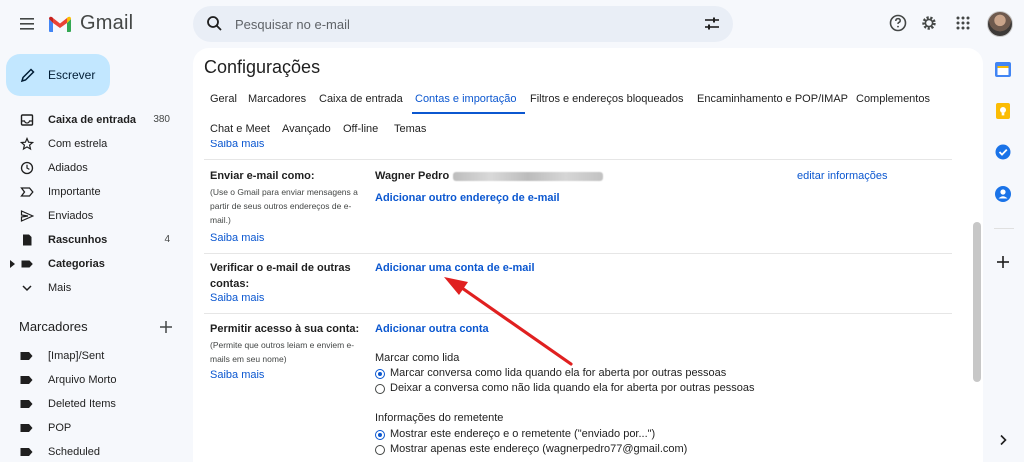 The height and width of the screenshot is (462, 1024). Describe the element at coordinates (929, 23) in the screenshot. I see `settings-gear-icon` at that location.